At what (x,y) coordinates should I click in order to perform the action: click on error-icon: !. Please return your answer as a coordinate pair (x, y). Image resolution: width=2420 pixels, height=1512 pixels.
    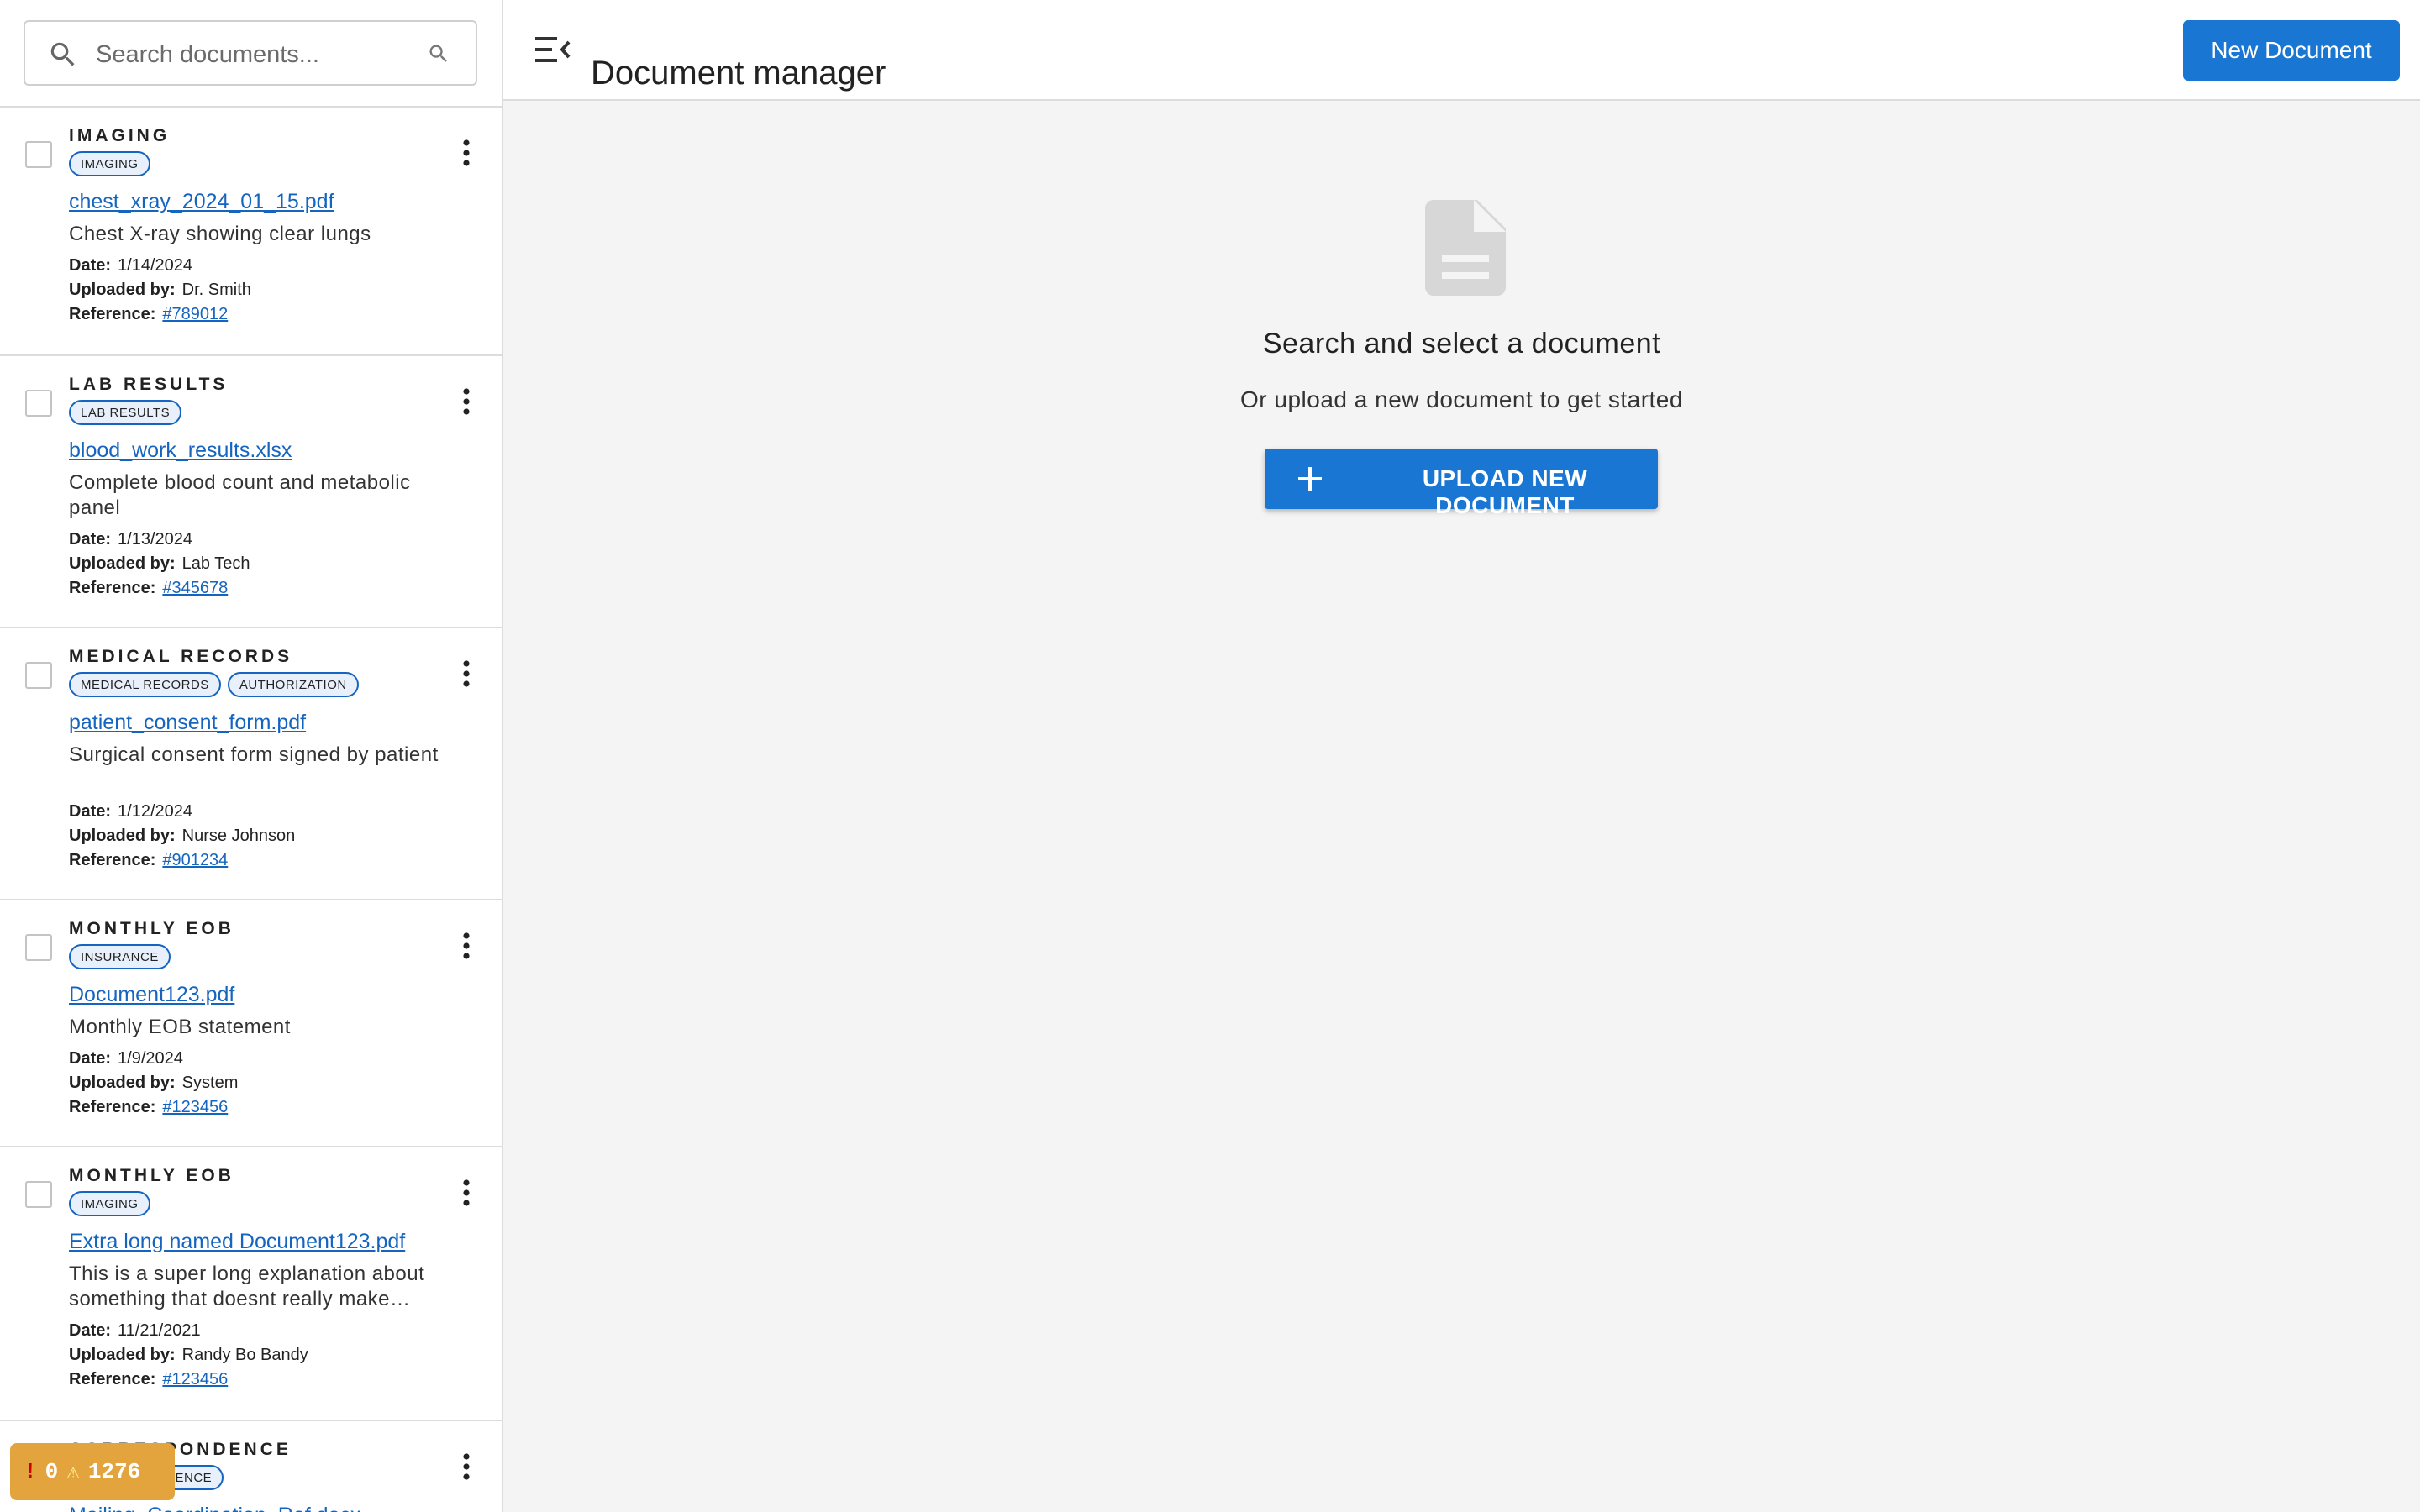
    Looking at the image, I should click on (30, 1471).